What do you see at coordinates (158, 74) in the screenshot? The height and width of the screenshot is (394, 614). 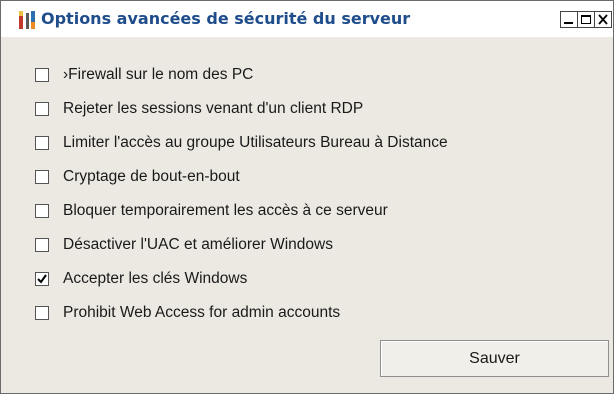 I see `option-label: ›Firewall sur le nom des PC` at bounding box center [158, 74].